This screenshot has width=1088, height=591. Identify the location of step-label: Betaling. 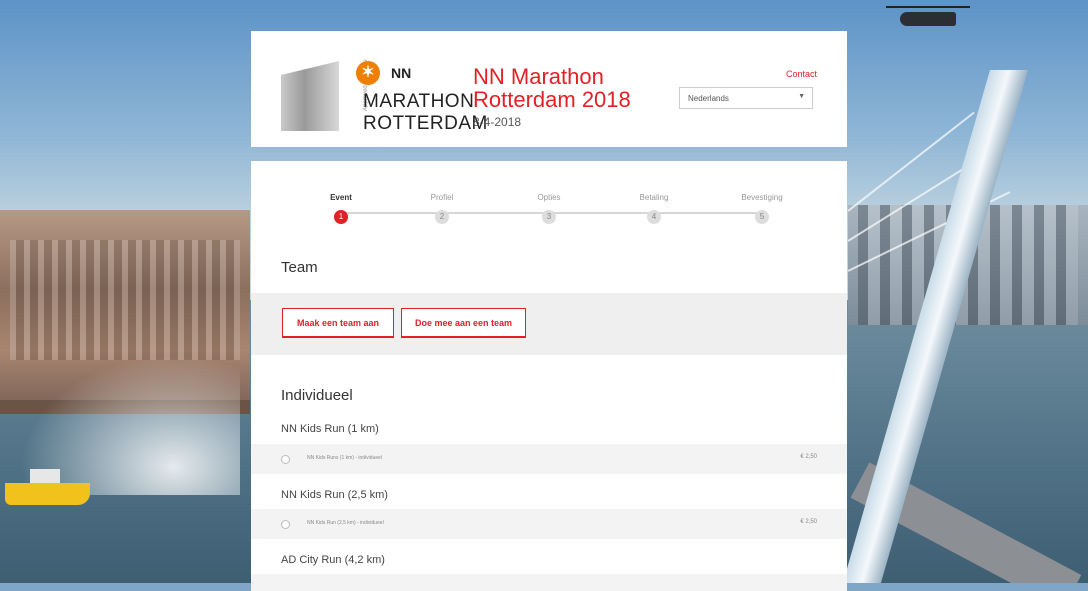
(654, 197).